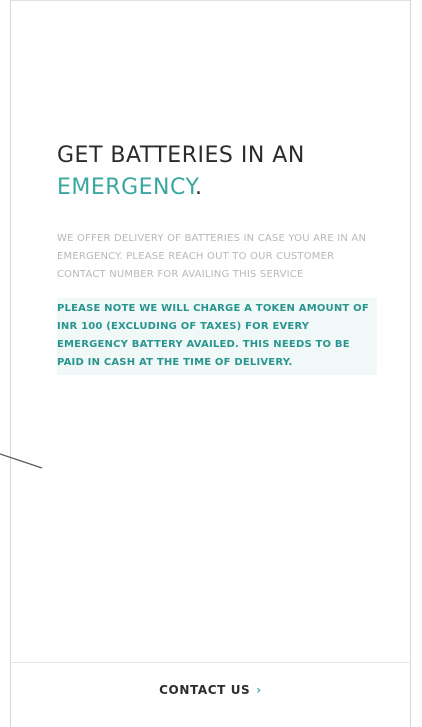  Describe the element at coordinates (259, 690) in the screenshot. I see `chevron-right-icon: ›` at that location.